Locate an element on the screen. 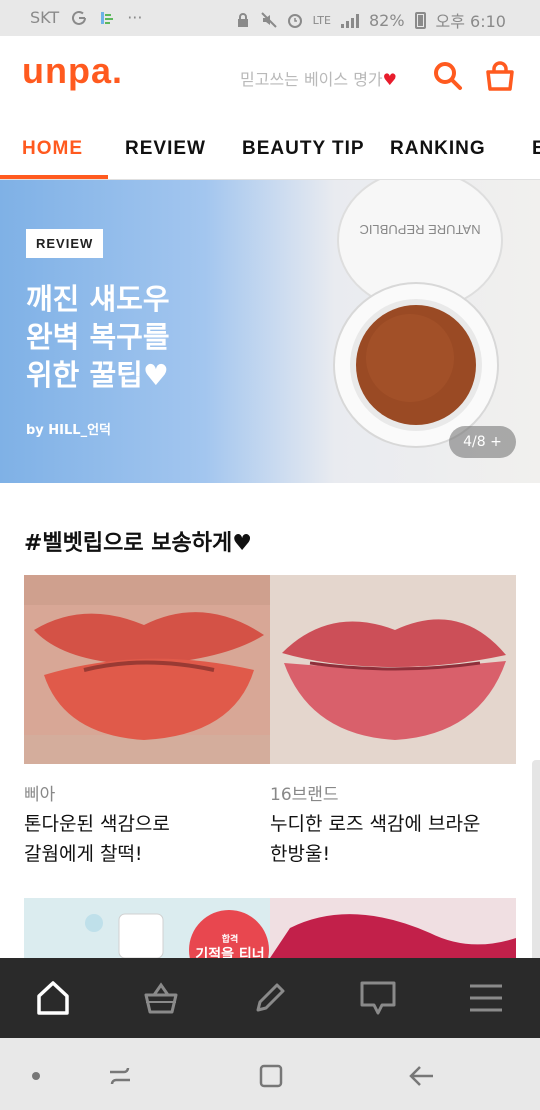  dot-icon is located at coordinates (36, 1076).